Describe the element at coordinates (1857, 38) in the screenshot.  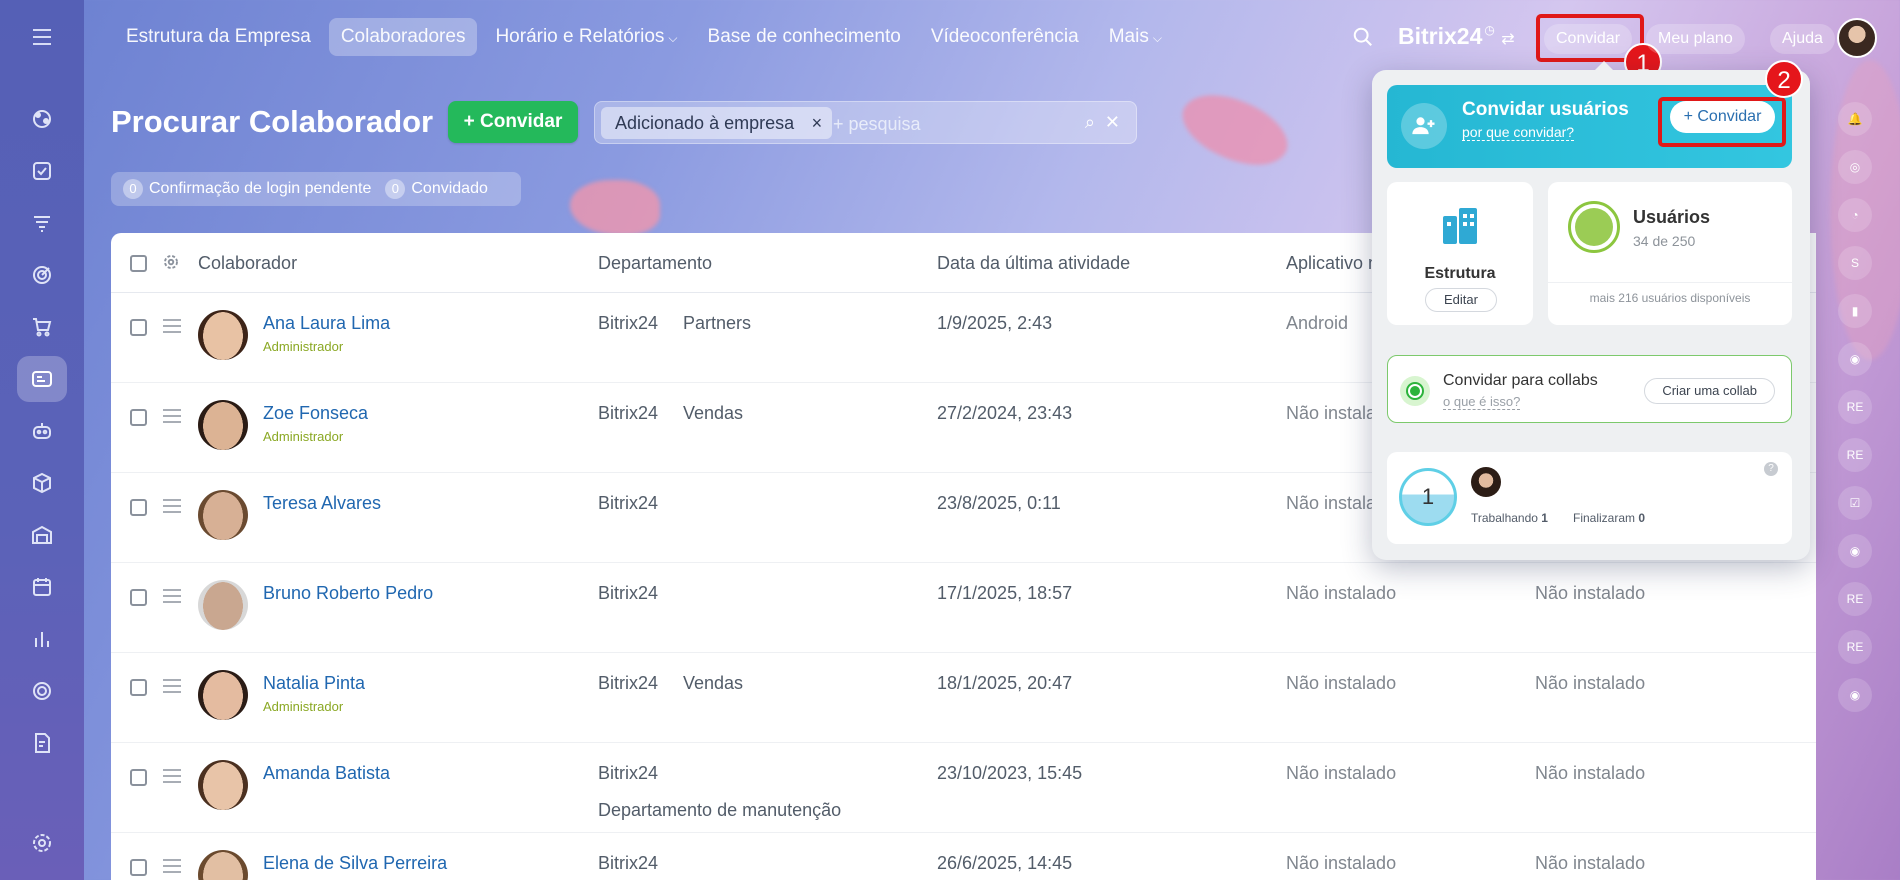
I see `user-avatar` at that location.